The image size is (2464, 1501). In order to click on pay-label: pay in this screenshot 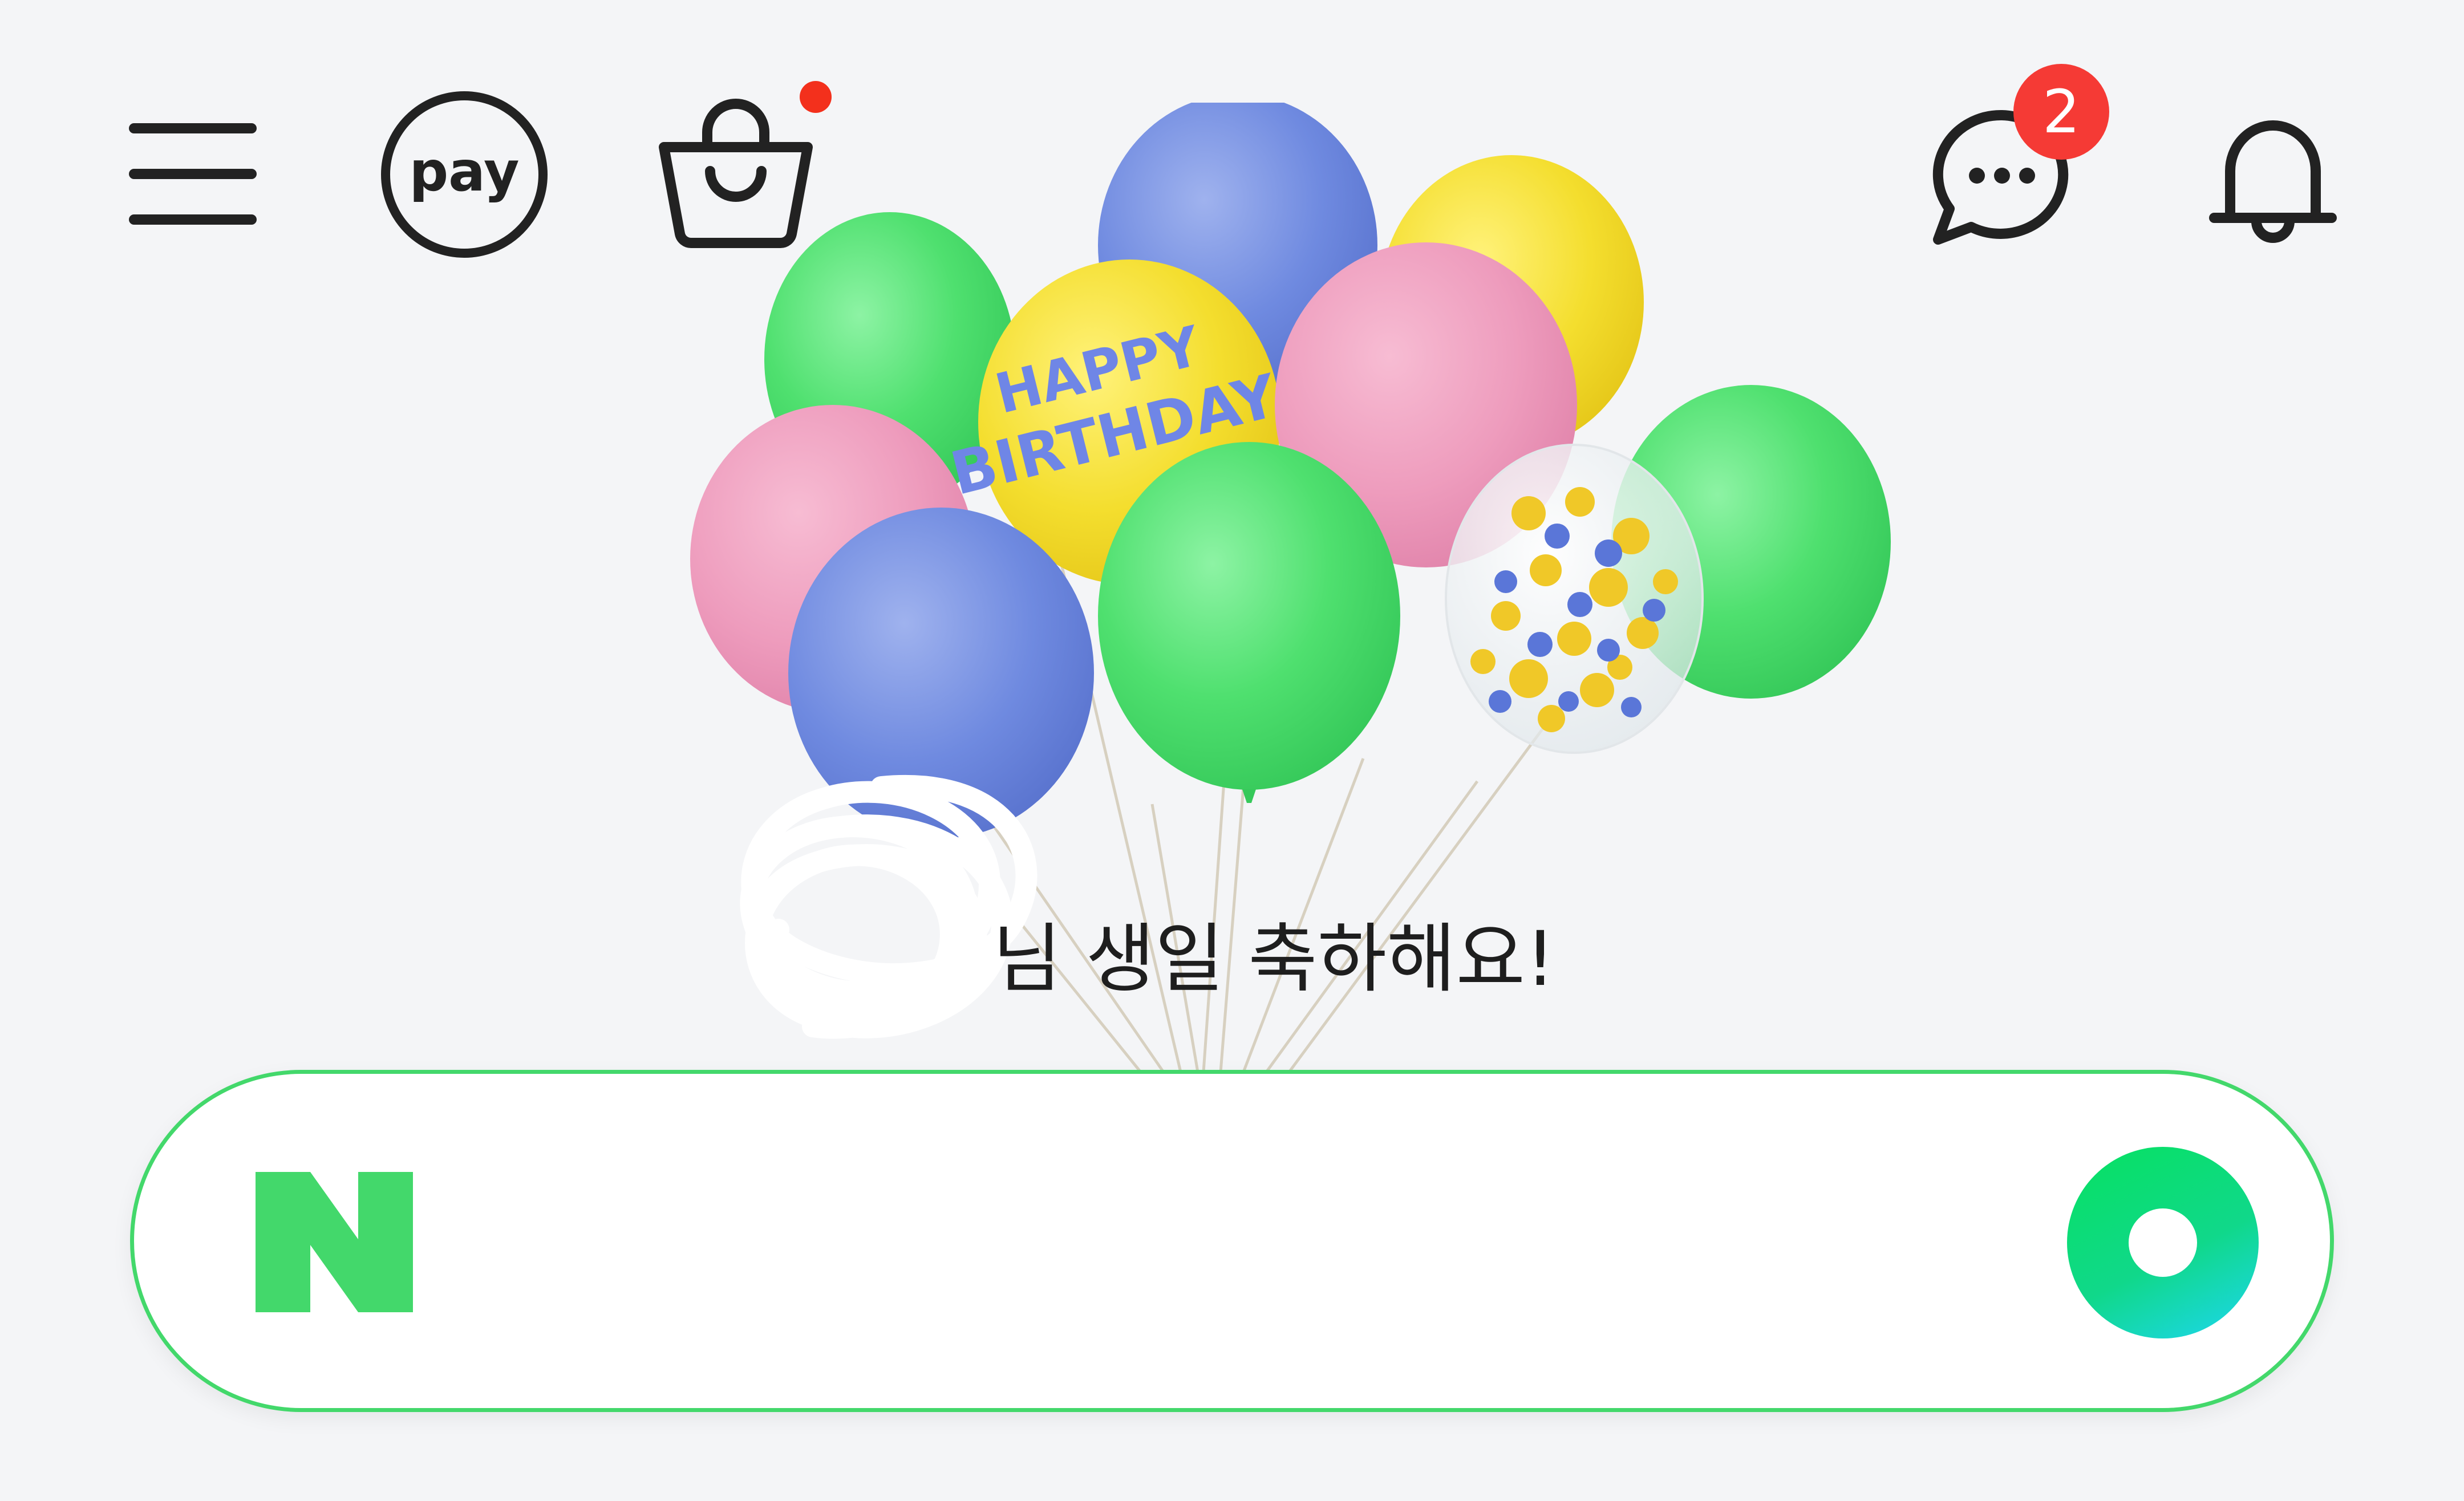, I will do `click(464, 172)`.